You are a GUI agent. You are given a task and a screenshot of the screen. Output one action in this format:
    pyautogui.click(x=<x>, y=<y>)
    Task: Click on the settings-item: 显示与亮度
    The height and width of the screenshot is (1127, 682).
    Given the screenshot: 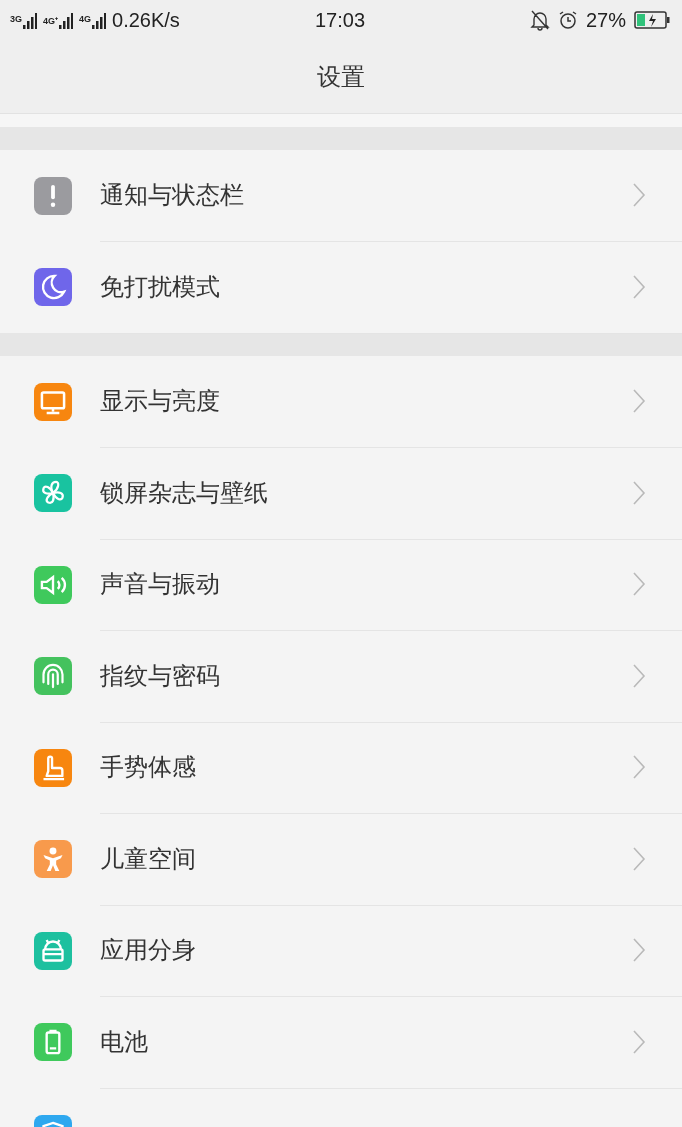 What is the action you would take?
    pyautogui.click(x=341, y=402)
    